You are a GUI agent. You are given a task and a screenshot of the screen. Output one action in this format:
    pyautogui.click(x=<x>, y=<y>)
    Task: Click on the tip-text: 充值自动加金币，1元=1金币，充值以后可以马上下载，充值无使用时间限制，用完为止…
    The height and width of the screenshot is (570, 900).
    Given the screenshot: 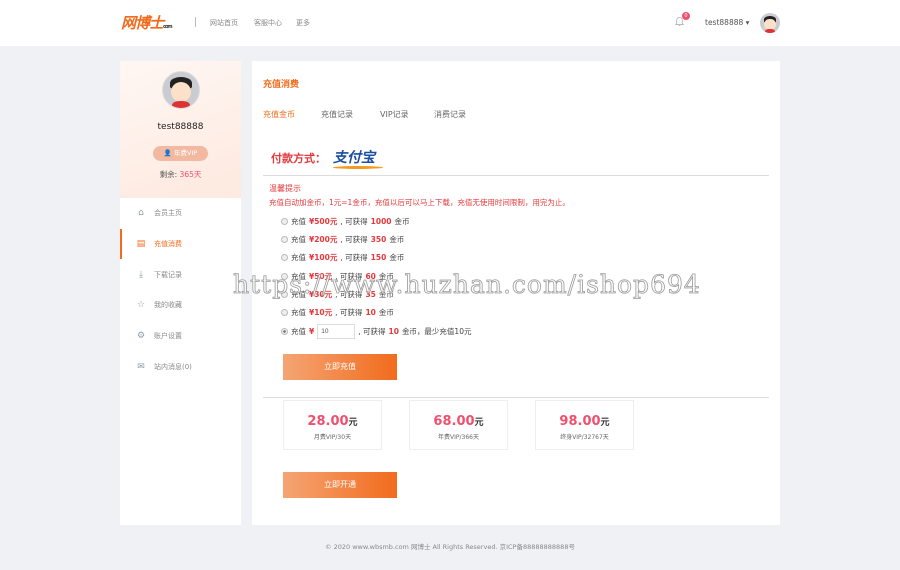 What is the action you would take?
    pyautogui.click(x=419, y=202)
    